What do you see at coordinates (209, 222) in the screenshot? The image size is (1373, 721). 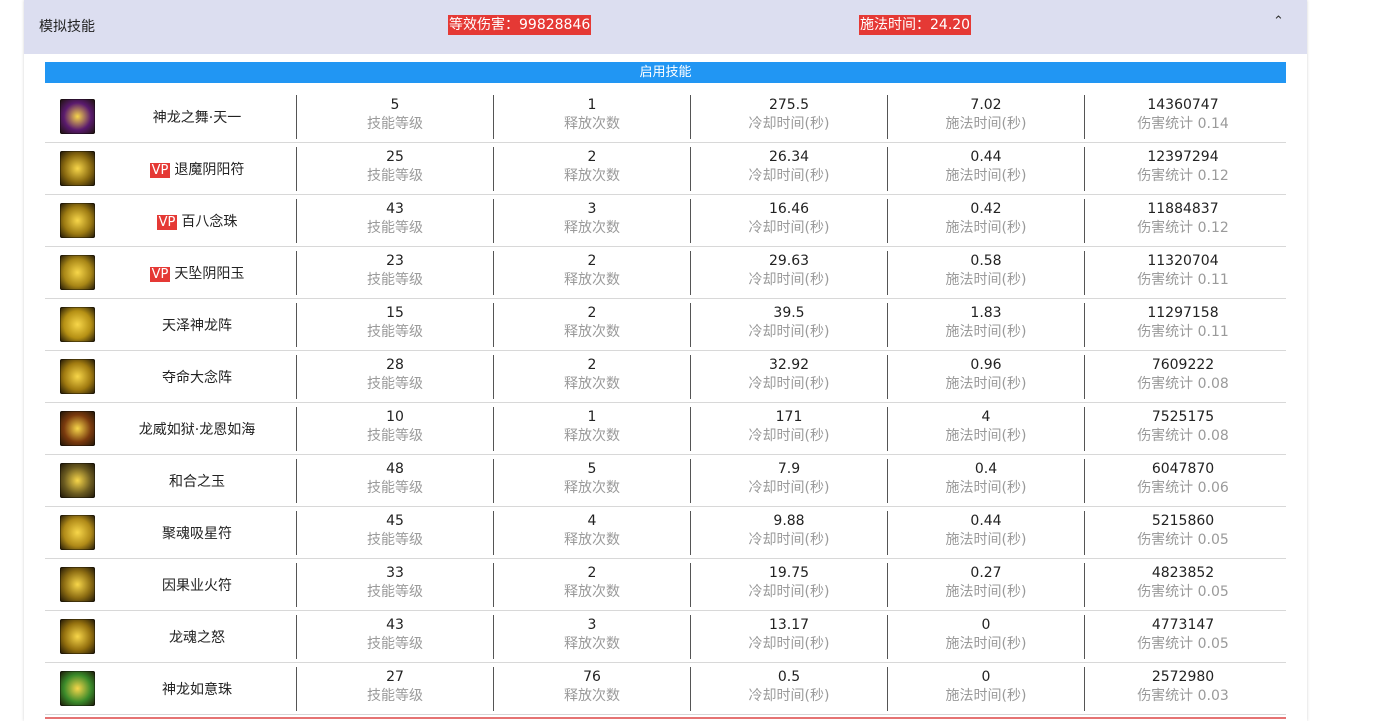 I see `skill-name-text: 百八念珠` at bounding box center [209, 222].